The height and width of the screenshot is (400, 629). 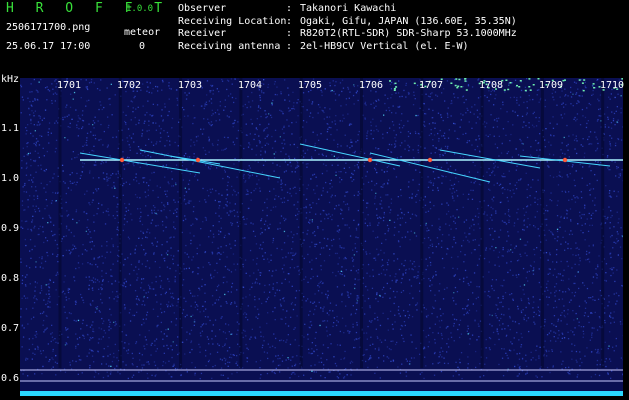 What do you see at coordinates (612, 85) in the screenshot?
I see `x-tick-label: 1710` at bounding box center [612, 85].